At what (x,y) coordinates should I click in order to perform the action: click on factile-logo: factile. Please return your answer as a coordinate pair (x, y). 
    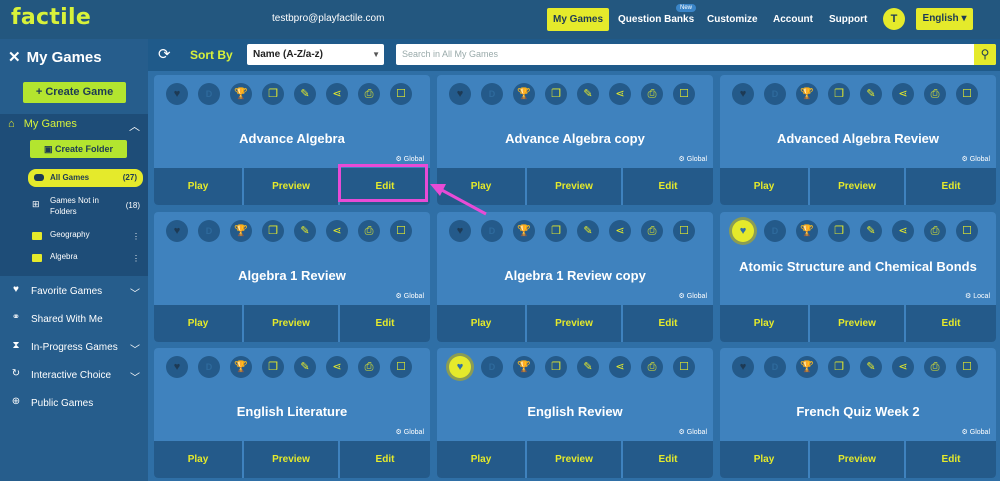
    Looking at the image, I should click on (51, 17).